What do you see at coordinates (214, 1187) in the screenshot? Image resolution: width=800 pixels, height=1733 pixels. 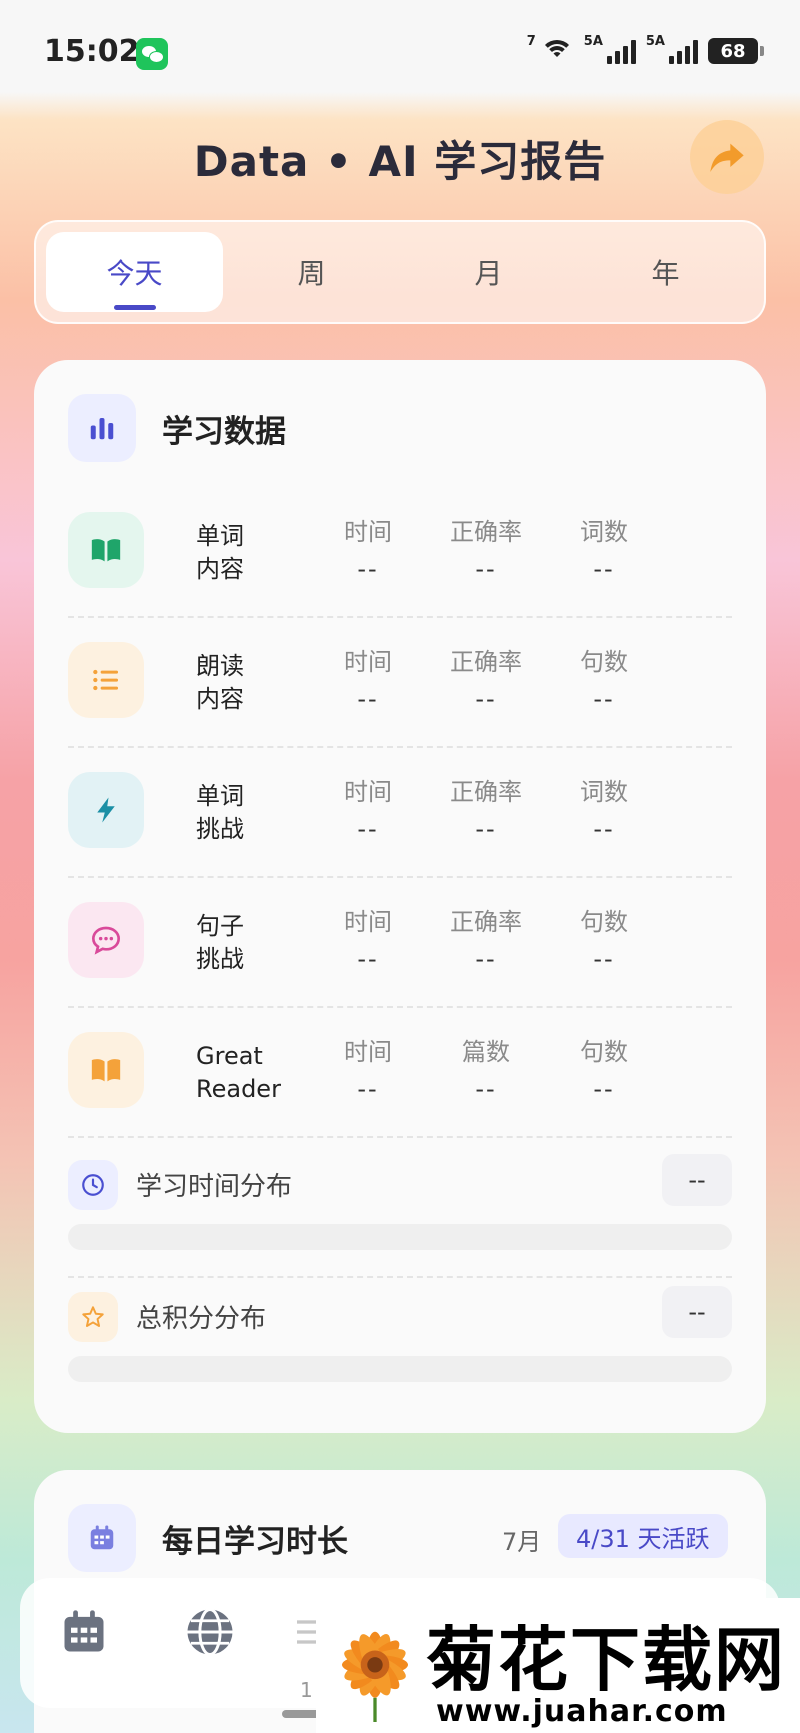 I see `time-distribution-label: 学习时间分布` at bounding box center [214, 1187].